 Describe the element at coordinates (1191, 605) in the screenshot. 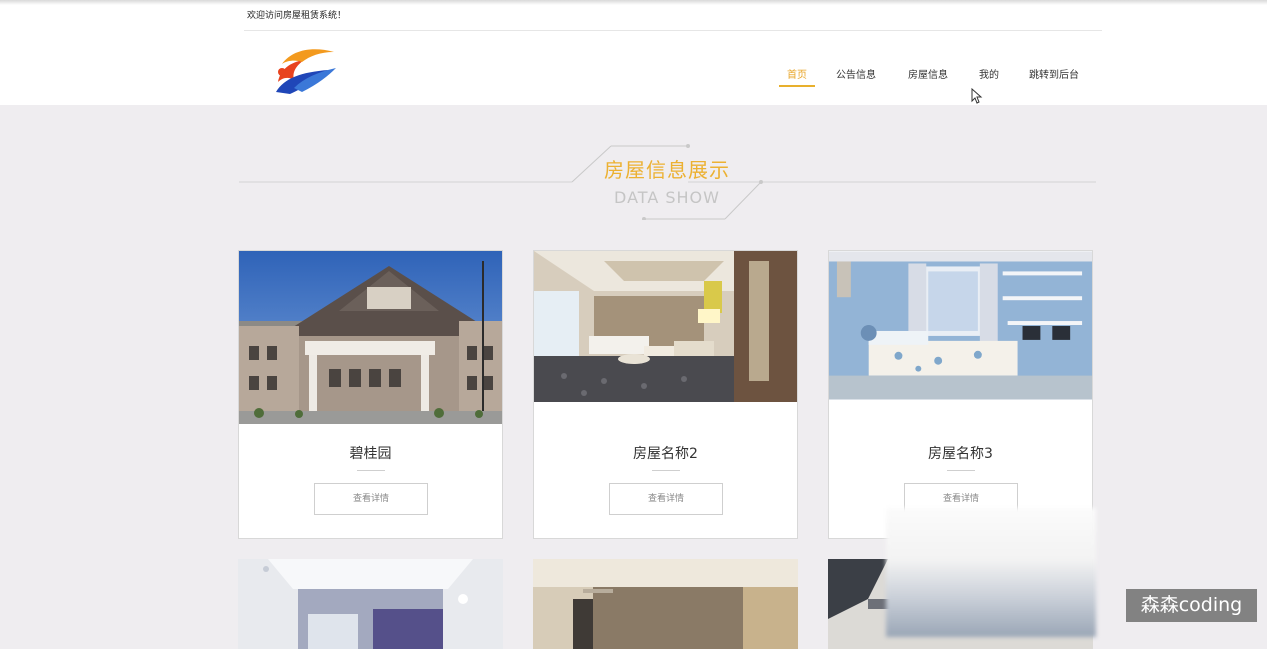

I see `watermark-badge: 森森coding` at that location.